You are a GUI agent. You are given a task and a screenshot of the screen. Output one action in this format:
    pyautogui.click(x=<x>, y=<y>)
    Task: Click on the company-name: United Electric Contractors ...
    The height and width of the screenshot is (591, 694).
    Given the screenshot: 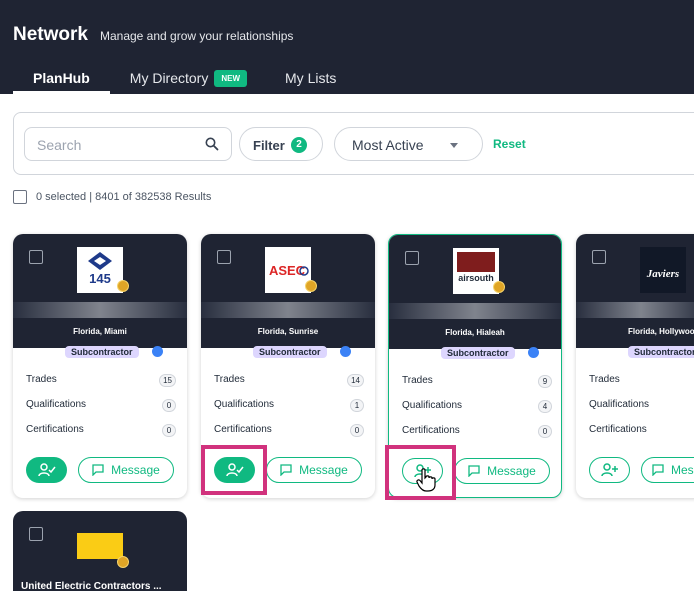 What is the action you would take?
    pyautogui.click(x=91, y=586)
    